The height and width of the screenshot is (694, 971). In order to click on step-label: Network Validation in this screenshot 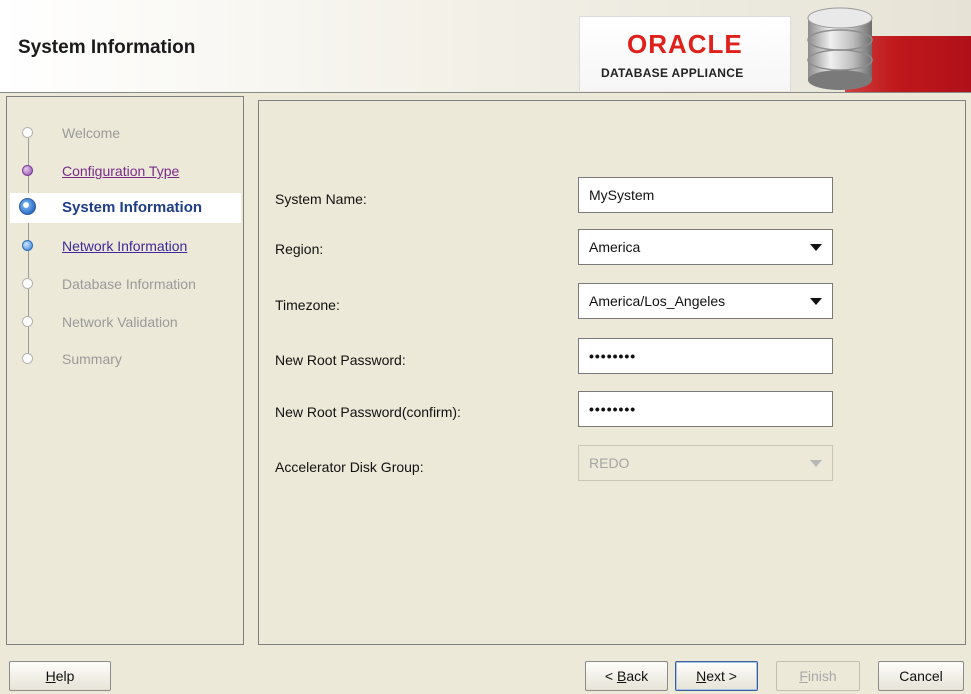, I will do `click(120, 322)`.